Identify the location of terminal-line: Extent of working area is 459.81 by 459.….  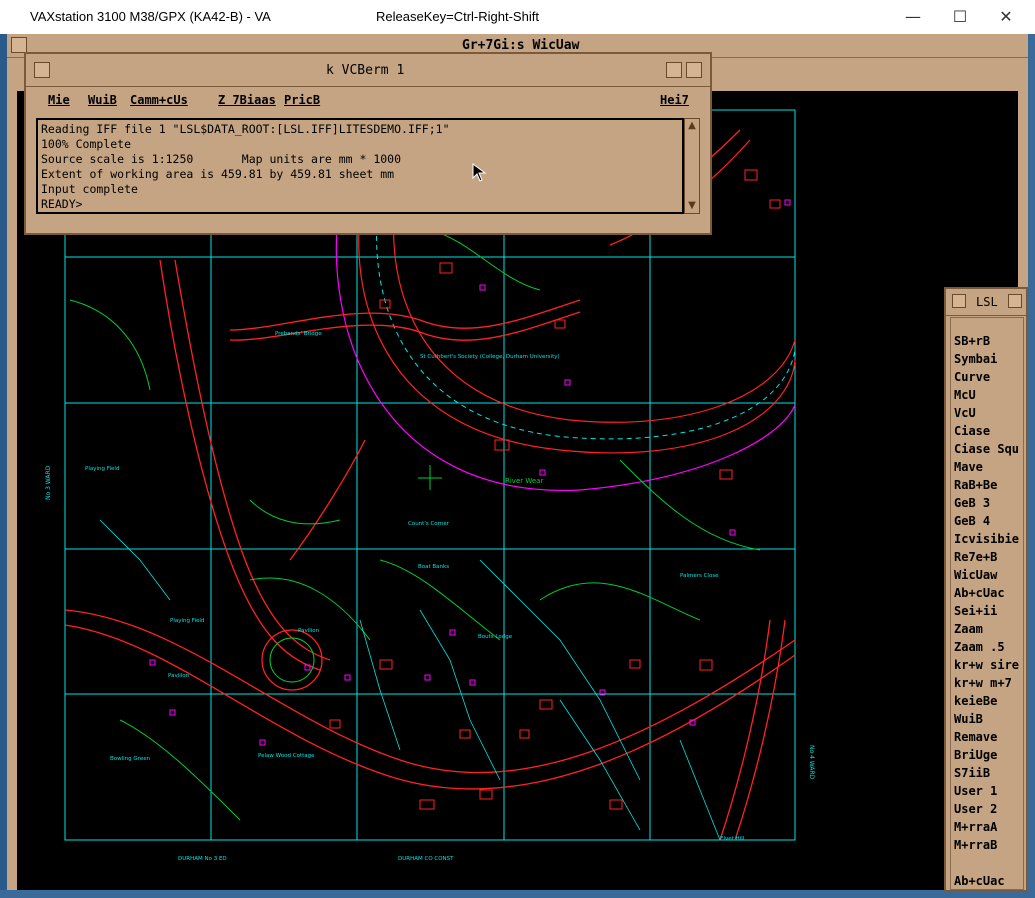
(218, 174).